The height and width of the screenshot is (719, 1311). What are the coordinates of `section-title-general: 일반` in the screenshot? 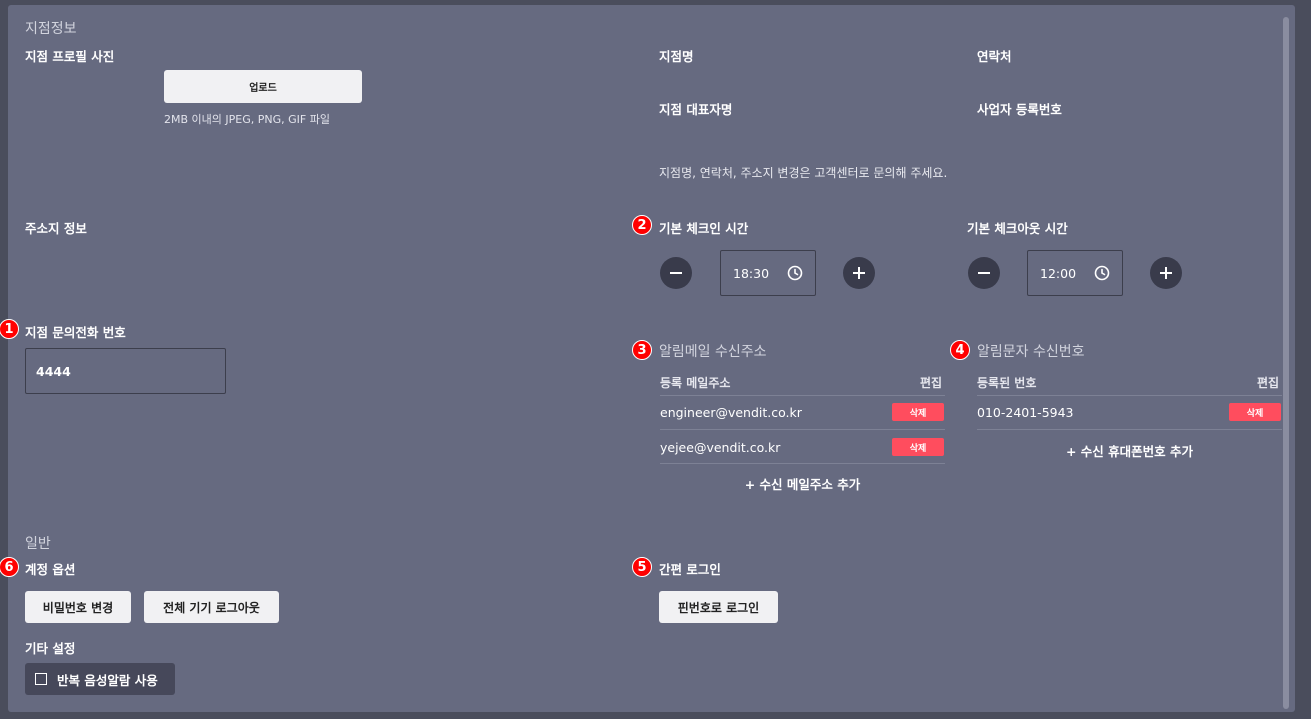 It's located at (38, 544).